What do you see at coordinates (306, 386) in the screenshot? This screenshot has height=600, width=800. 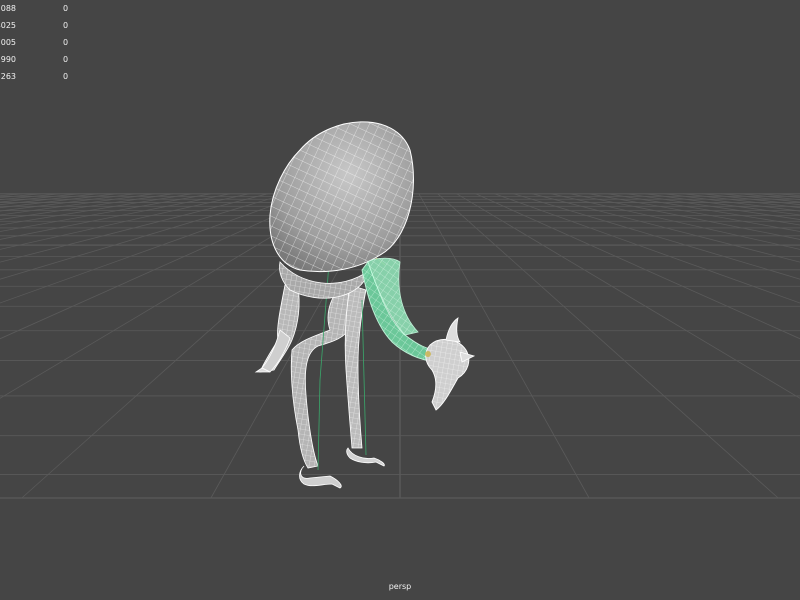 I see `back-leg` at bounding box center [306, 386].